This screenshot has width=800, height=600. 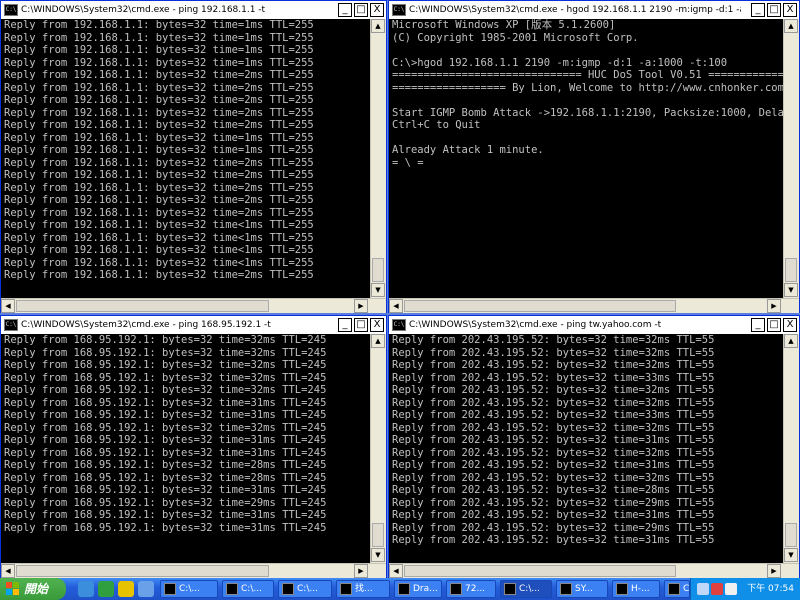 What do you see at coordinates (146, 589) in the screenshot?
I see `desktop-quicklaunch-icon` at bounding box center [146, 589].